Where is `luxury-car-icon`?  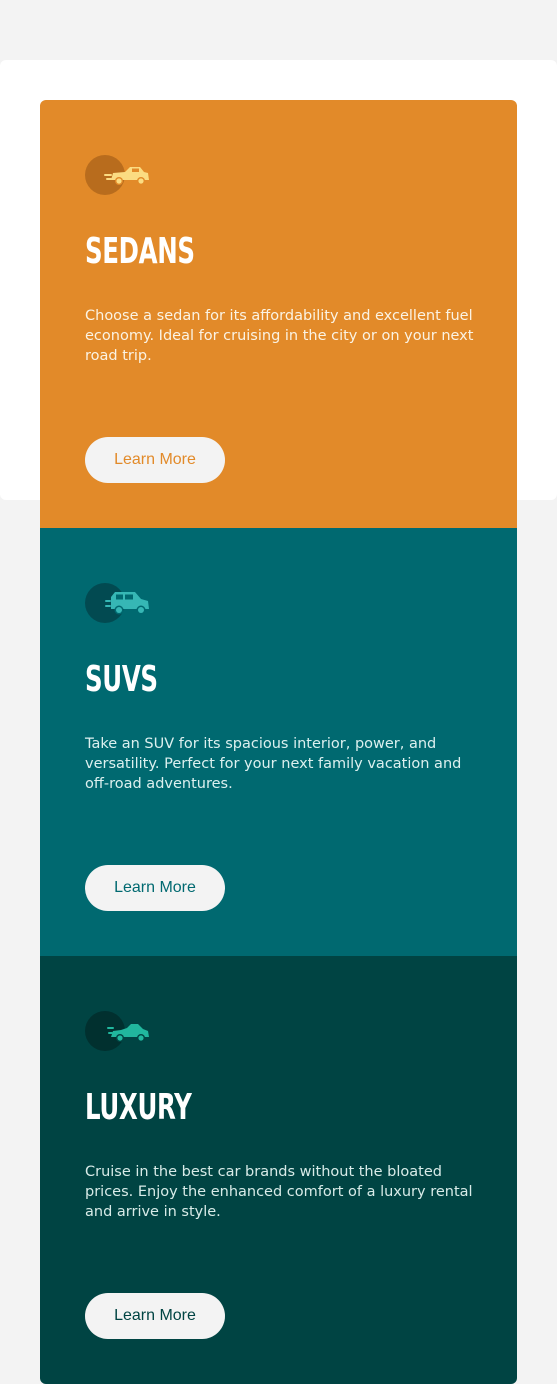
luxury-car-icon is located at coordinates (118, 1031).